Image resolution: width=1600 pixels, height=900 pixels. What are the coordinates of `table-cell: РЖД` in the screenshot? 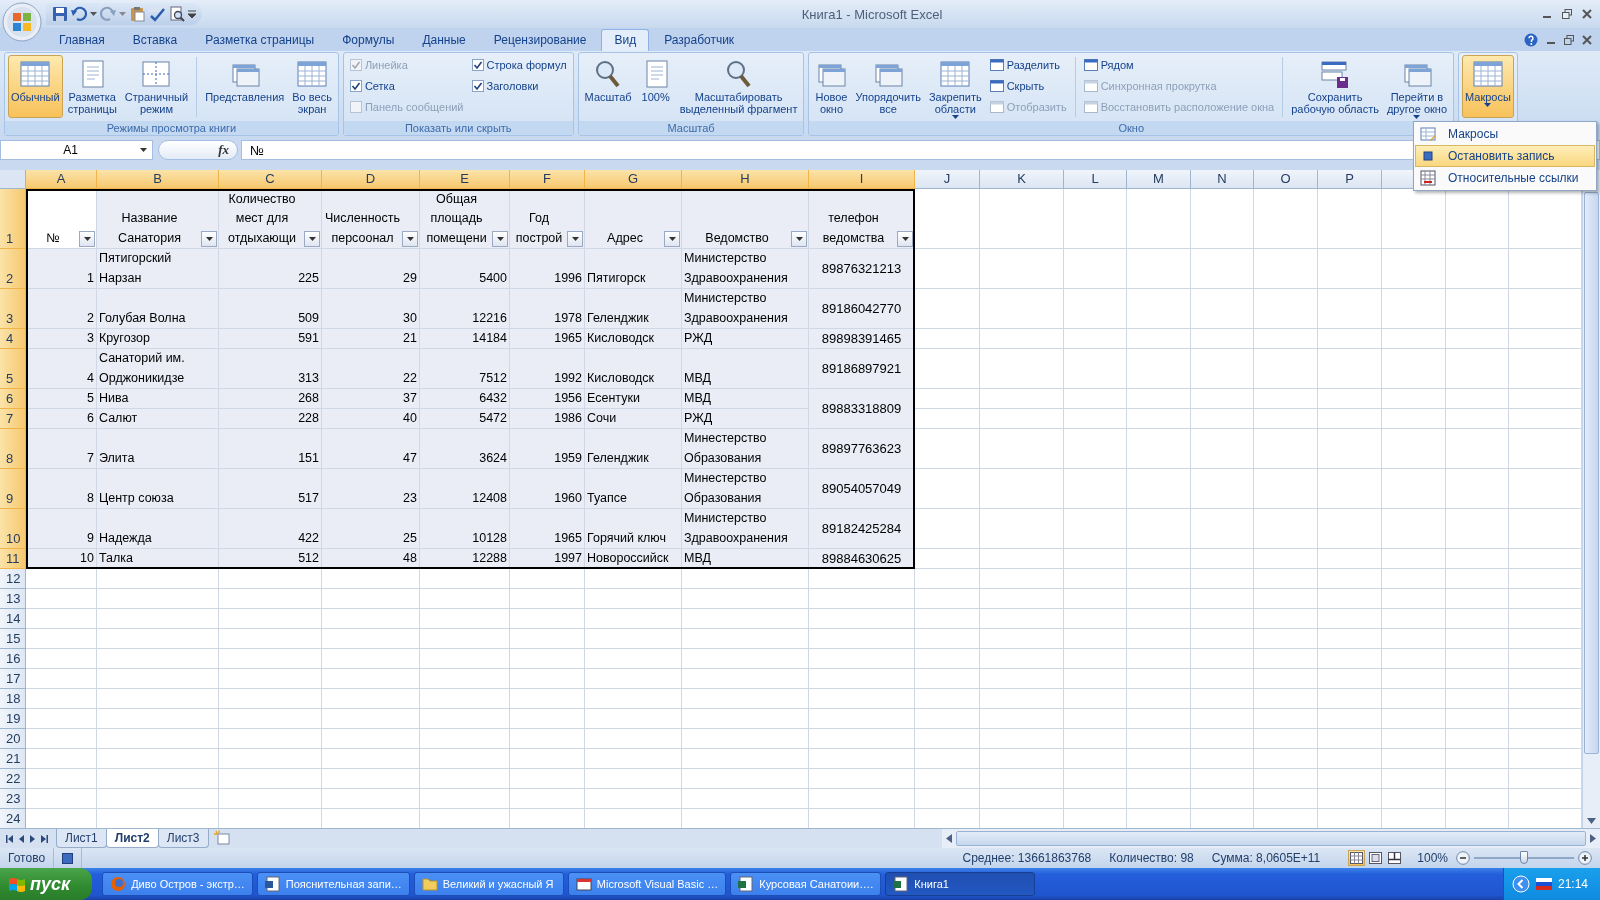 It's located at (745, 419).